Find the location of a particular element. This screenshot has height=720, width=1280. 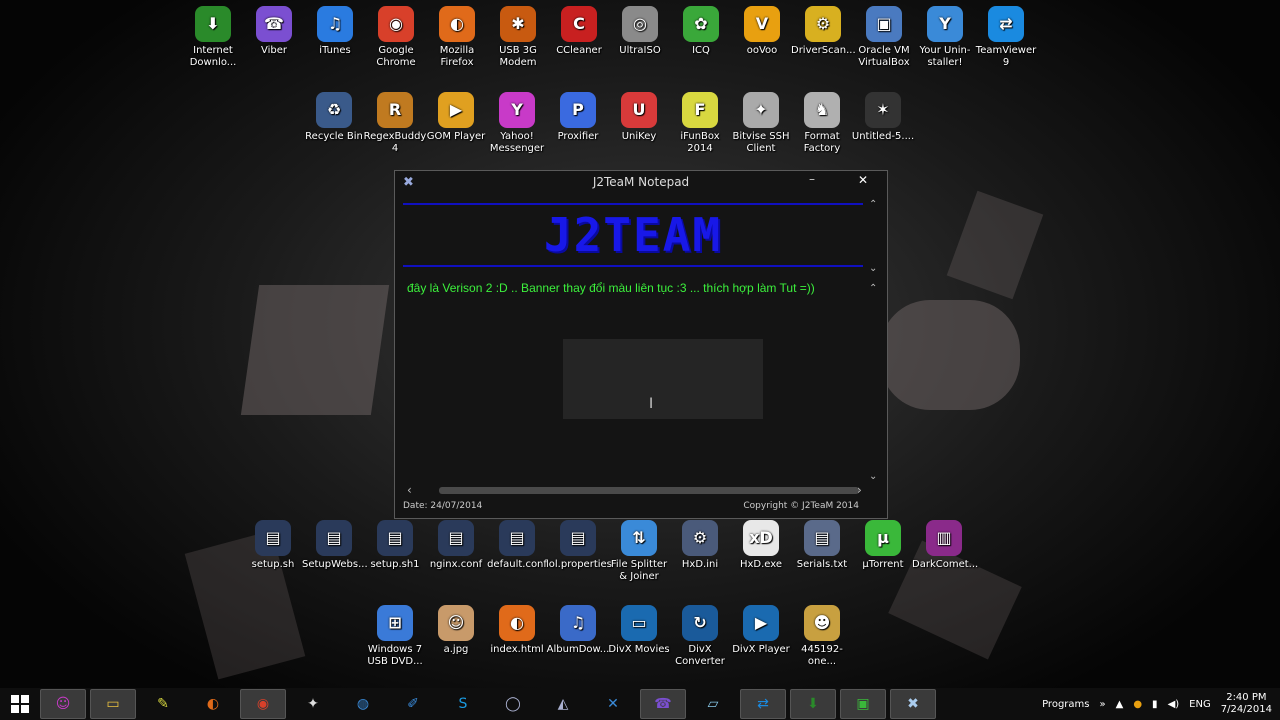

desktop-icon: ▤ setup.sh1 is located at coordinates (395, 545).